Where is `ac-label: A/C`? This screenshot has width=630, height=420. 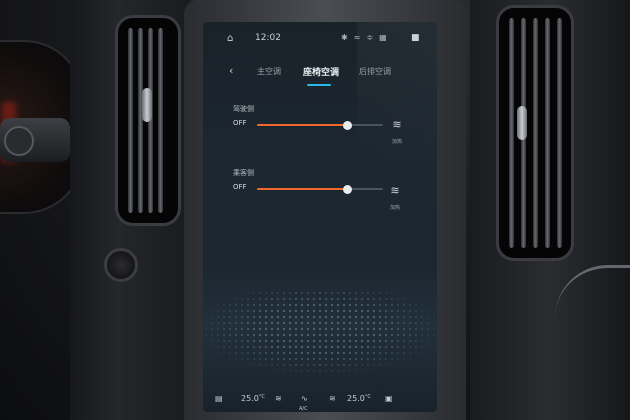
ac-label: A/C is located at coordinates (303, 409).